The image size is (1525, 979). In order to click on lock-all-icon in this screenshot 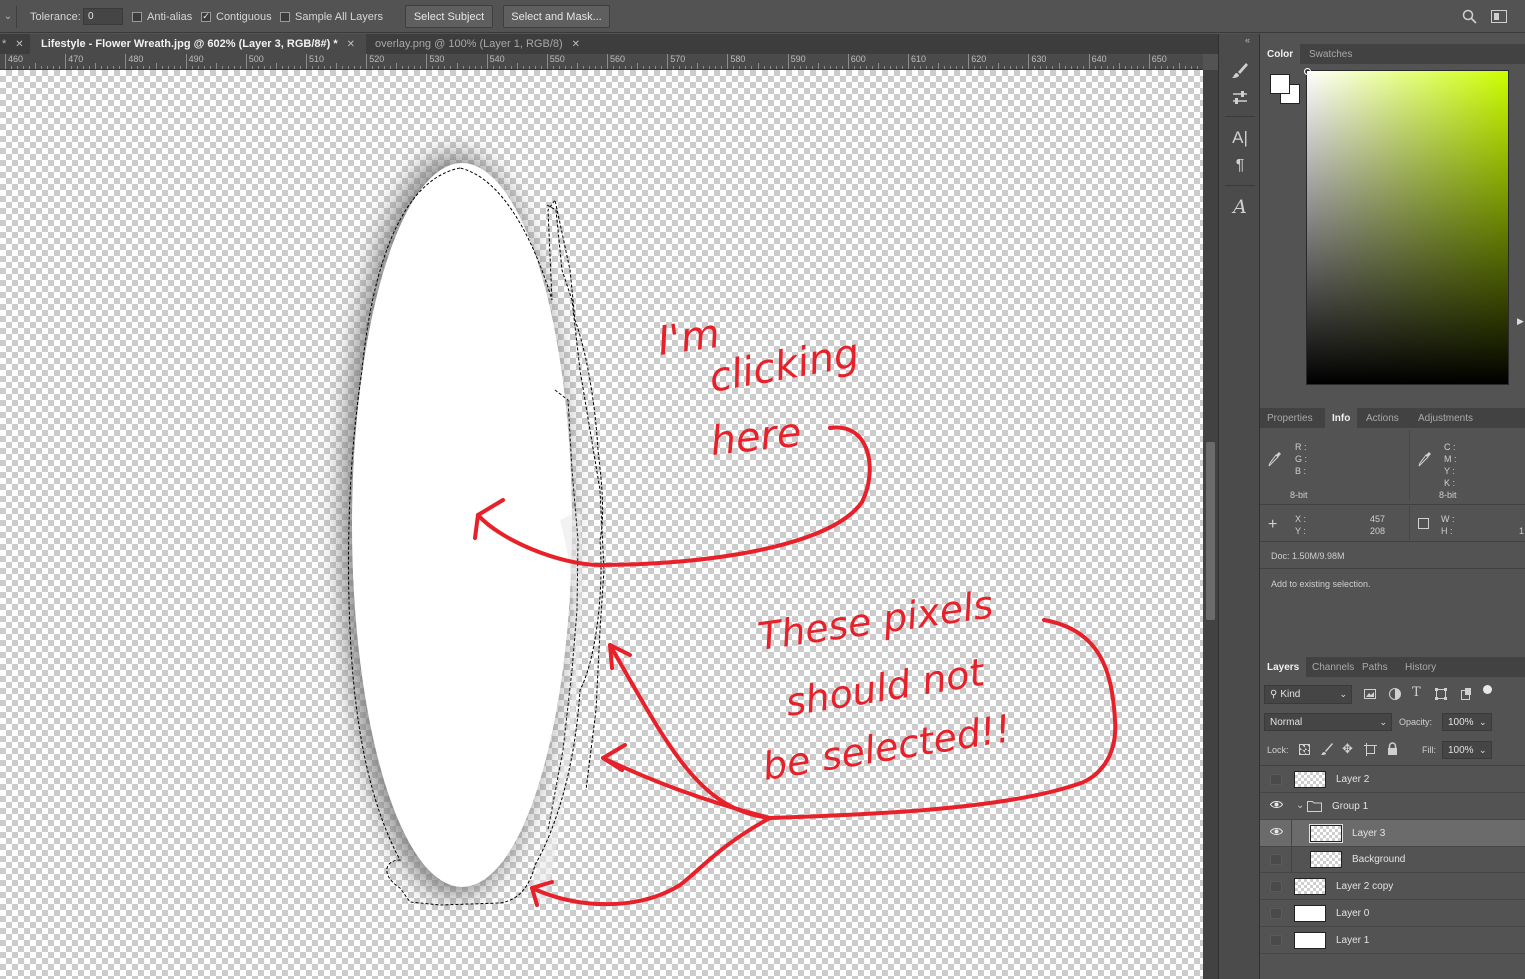, I will do `click(1392, 750)`.